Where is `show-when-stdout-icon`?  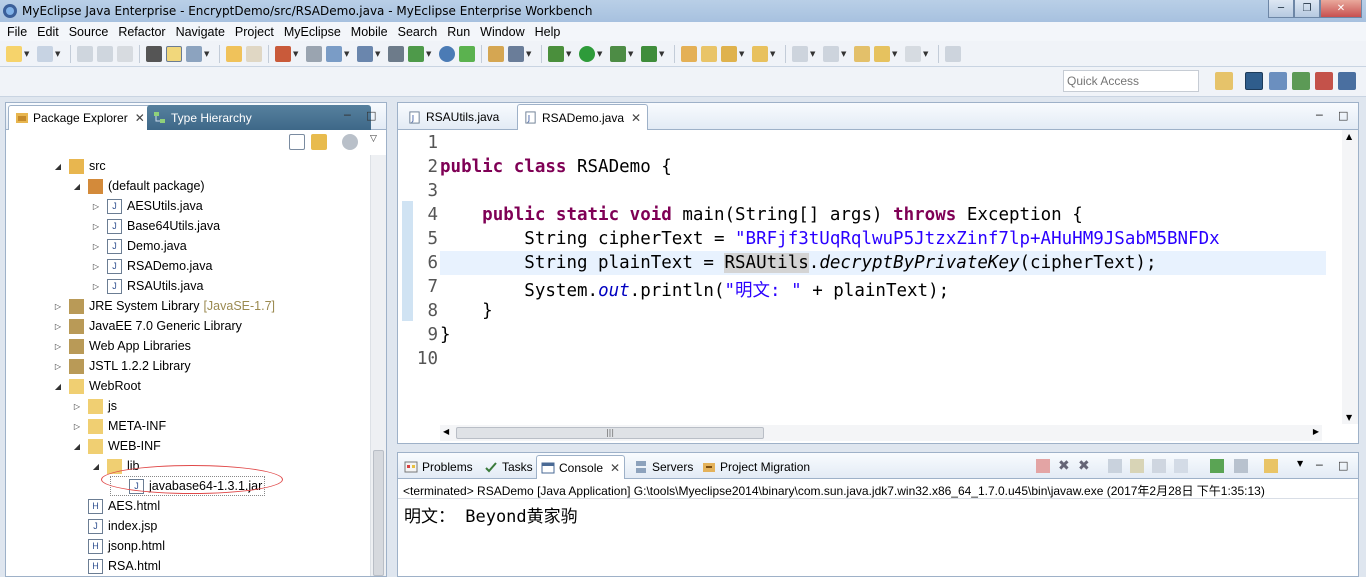 show-when-stdout-icon is located at coordinates (1181, 466).